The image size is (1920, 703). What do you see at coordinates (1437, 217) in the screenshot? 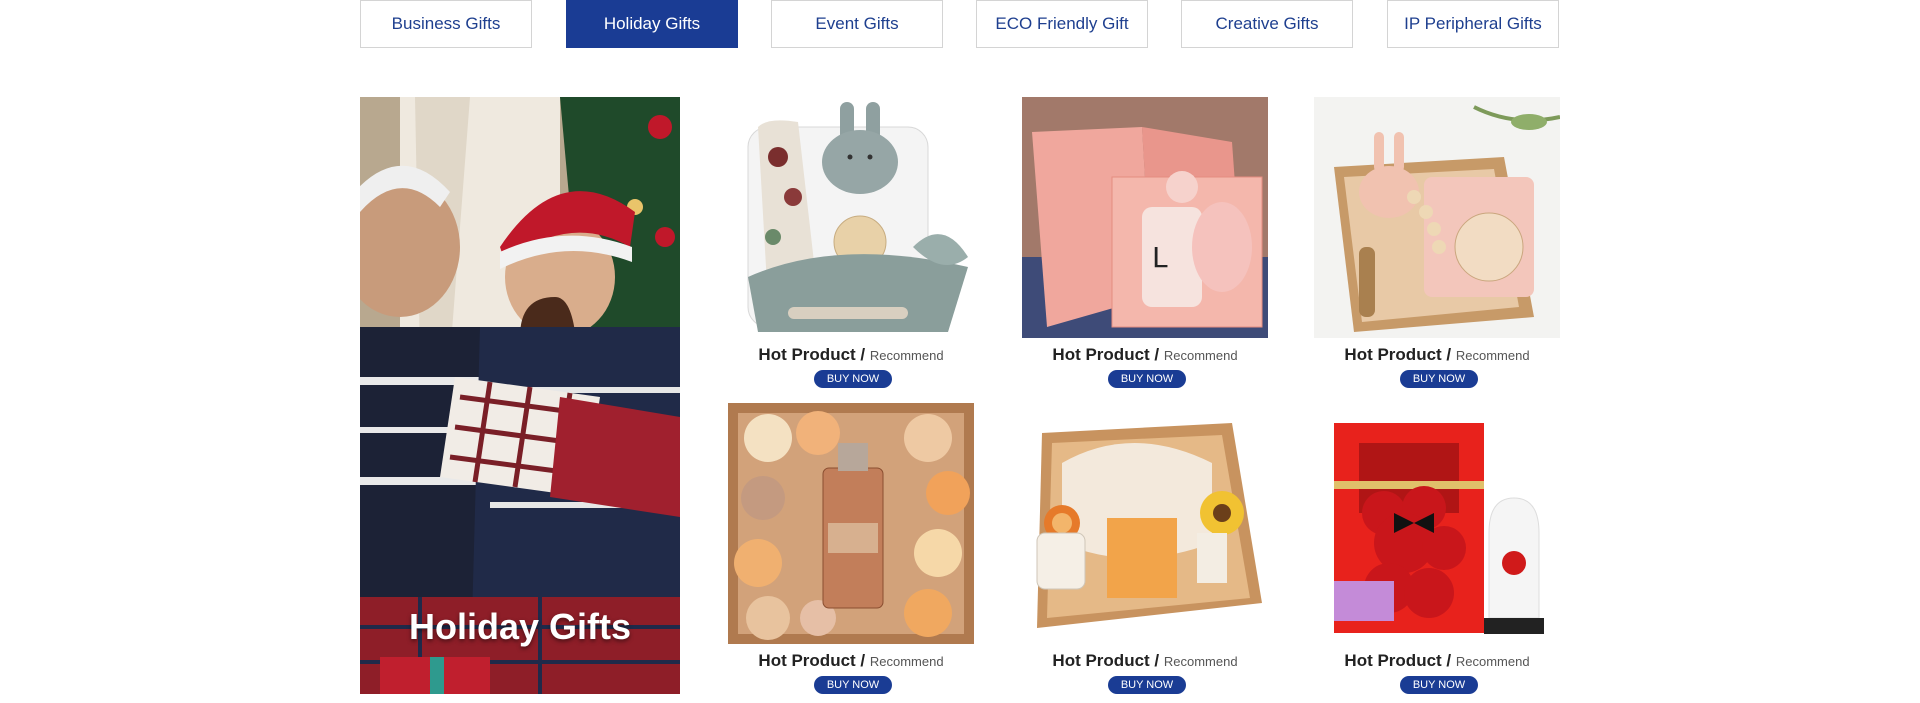
I see `baby-keepsake-box-image` at bounding box center [1437, 217].